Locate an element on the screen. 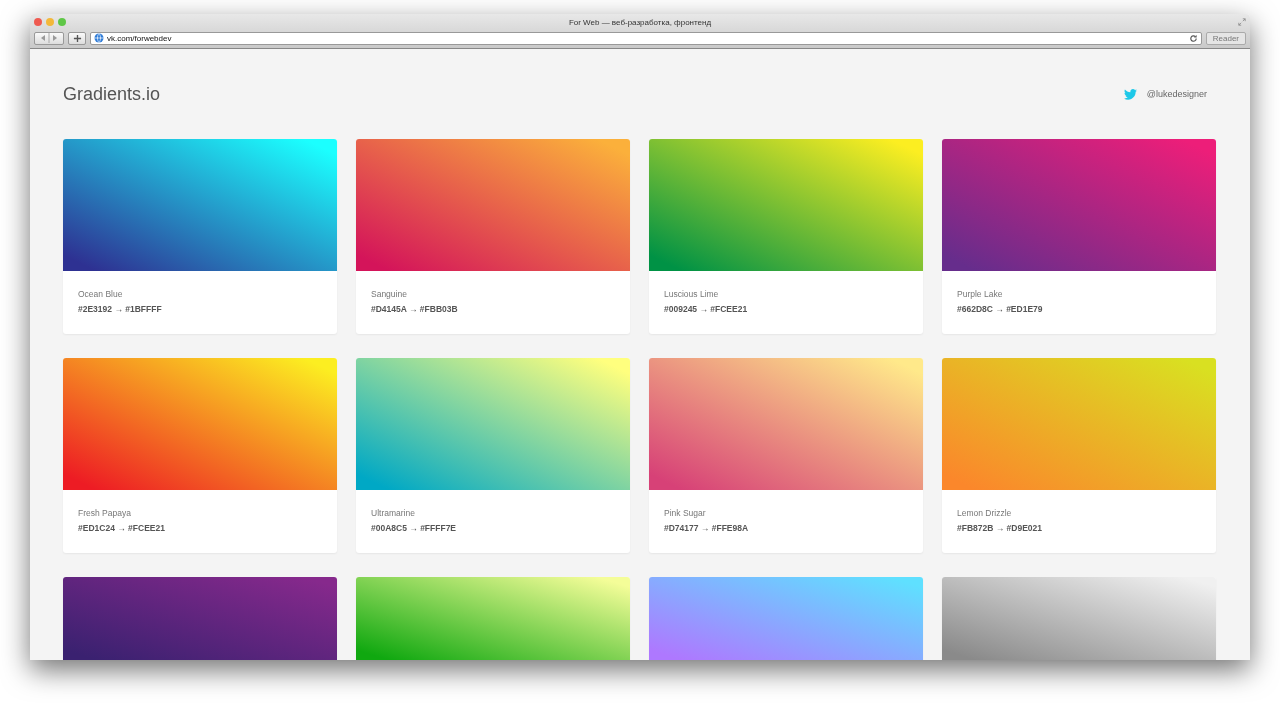  gradient-card: Ocean Blue #2E3192 → #1BFFFF is located at coordinates (200, 236).